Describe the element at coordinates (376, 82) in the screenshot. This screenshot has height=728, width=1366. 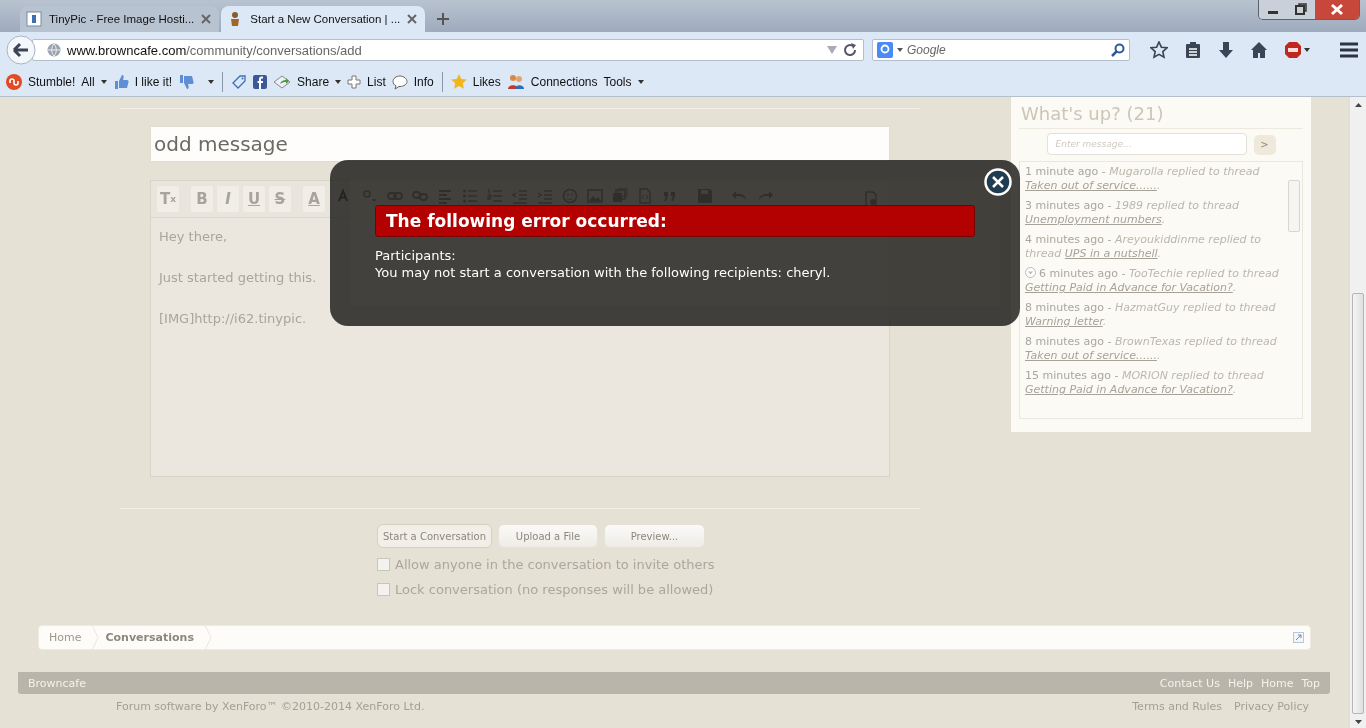
I see `toolbar-button: List` at that location.